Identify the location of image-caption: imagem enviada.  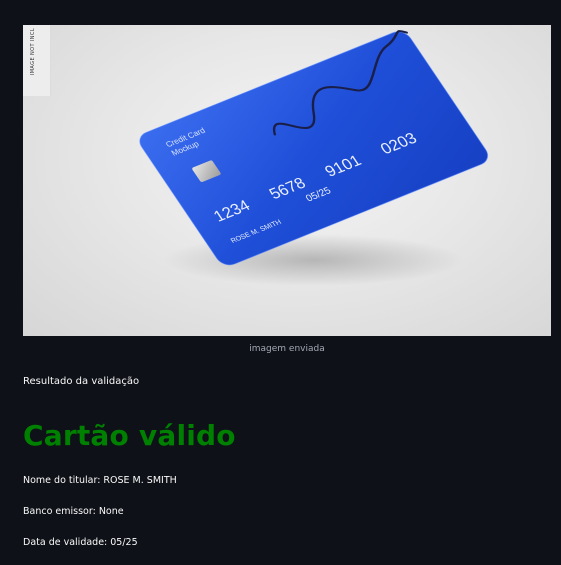
(287, 349).